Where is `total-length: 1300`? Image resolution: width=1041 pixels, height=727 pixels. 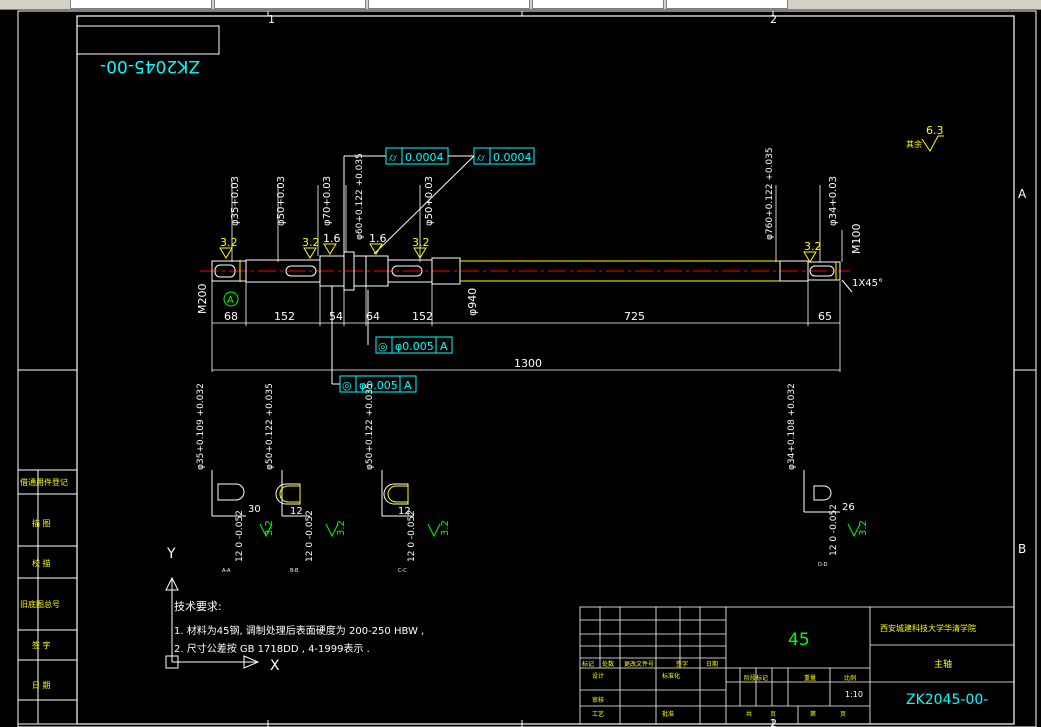
total-length: 1300 is located at coordinates (528, 363).